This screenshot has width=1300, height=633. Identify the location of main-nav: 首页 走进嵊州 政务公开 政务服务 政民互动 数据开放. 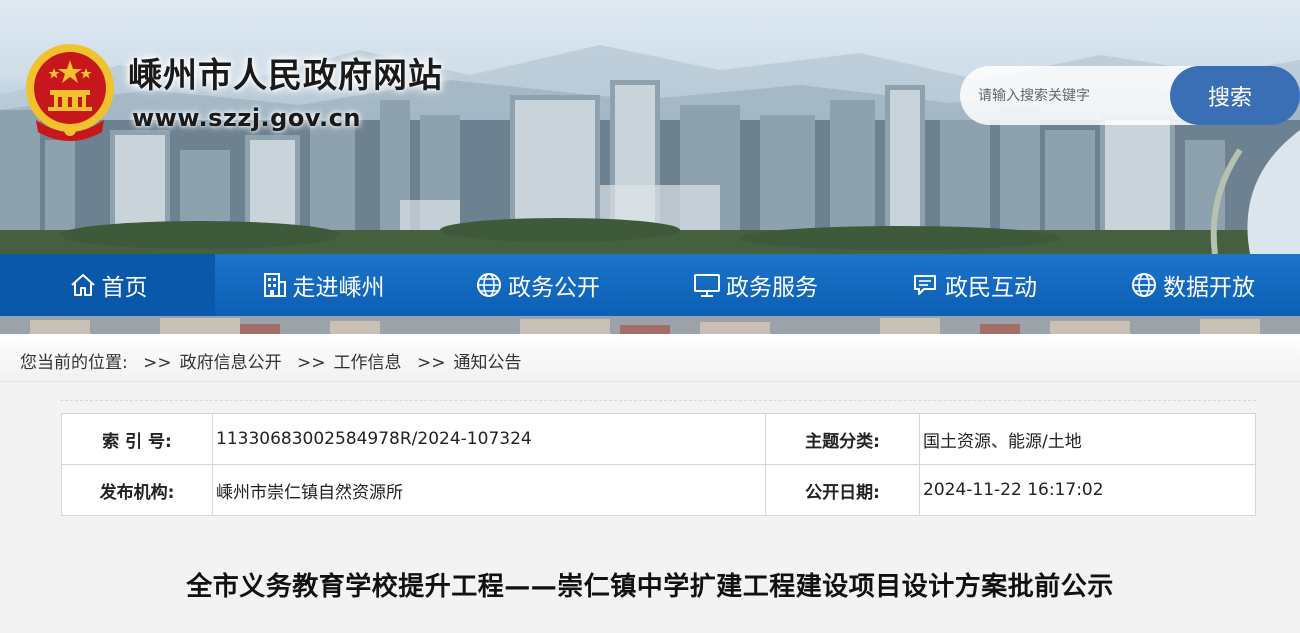
(650, 285).